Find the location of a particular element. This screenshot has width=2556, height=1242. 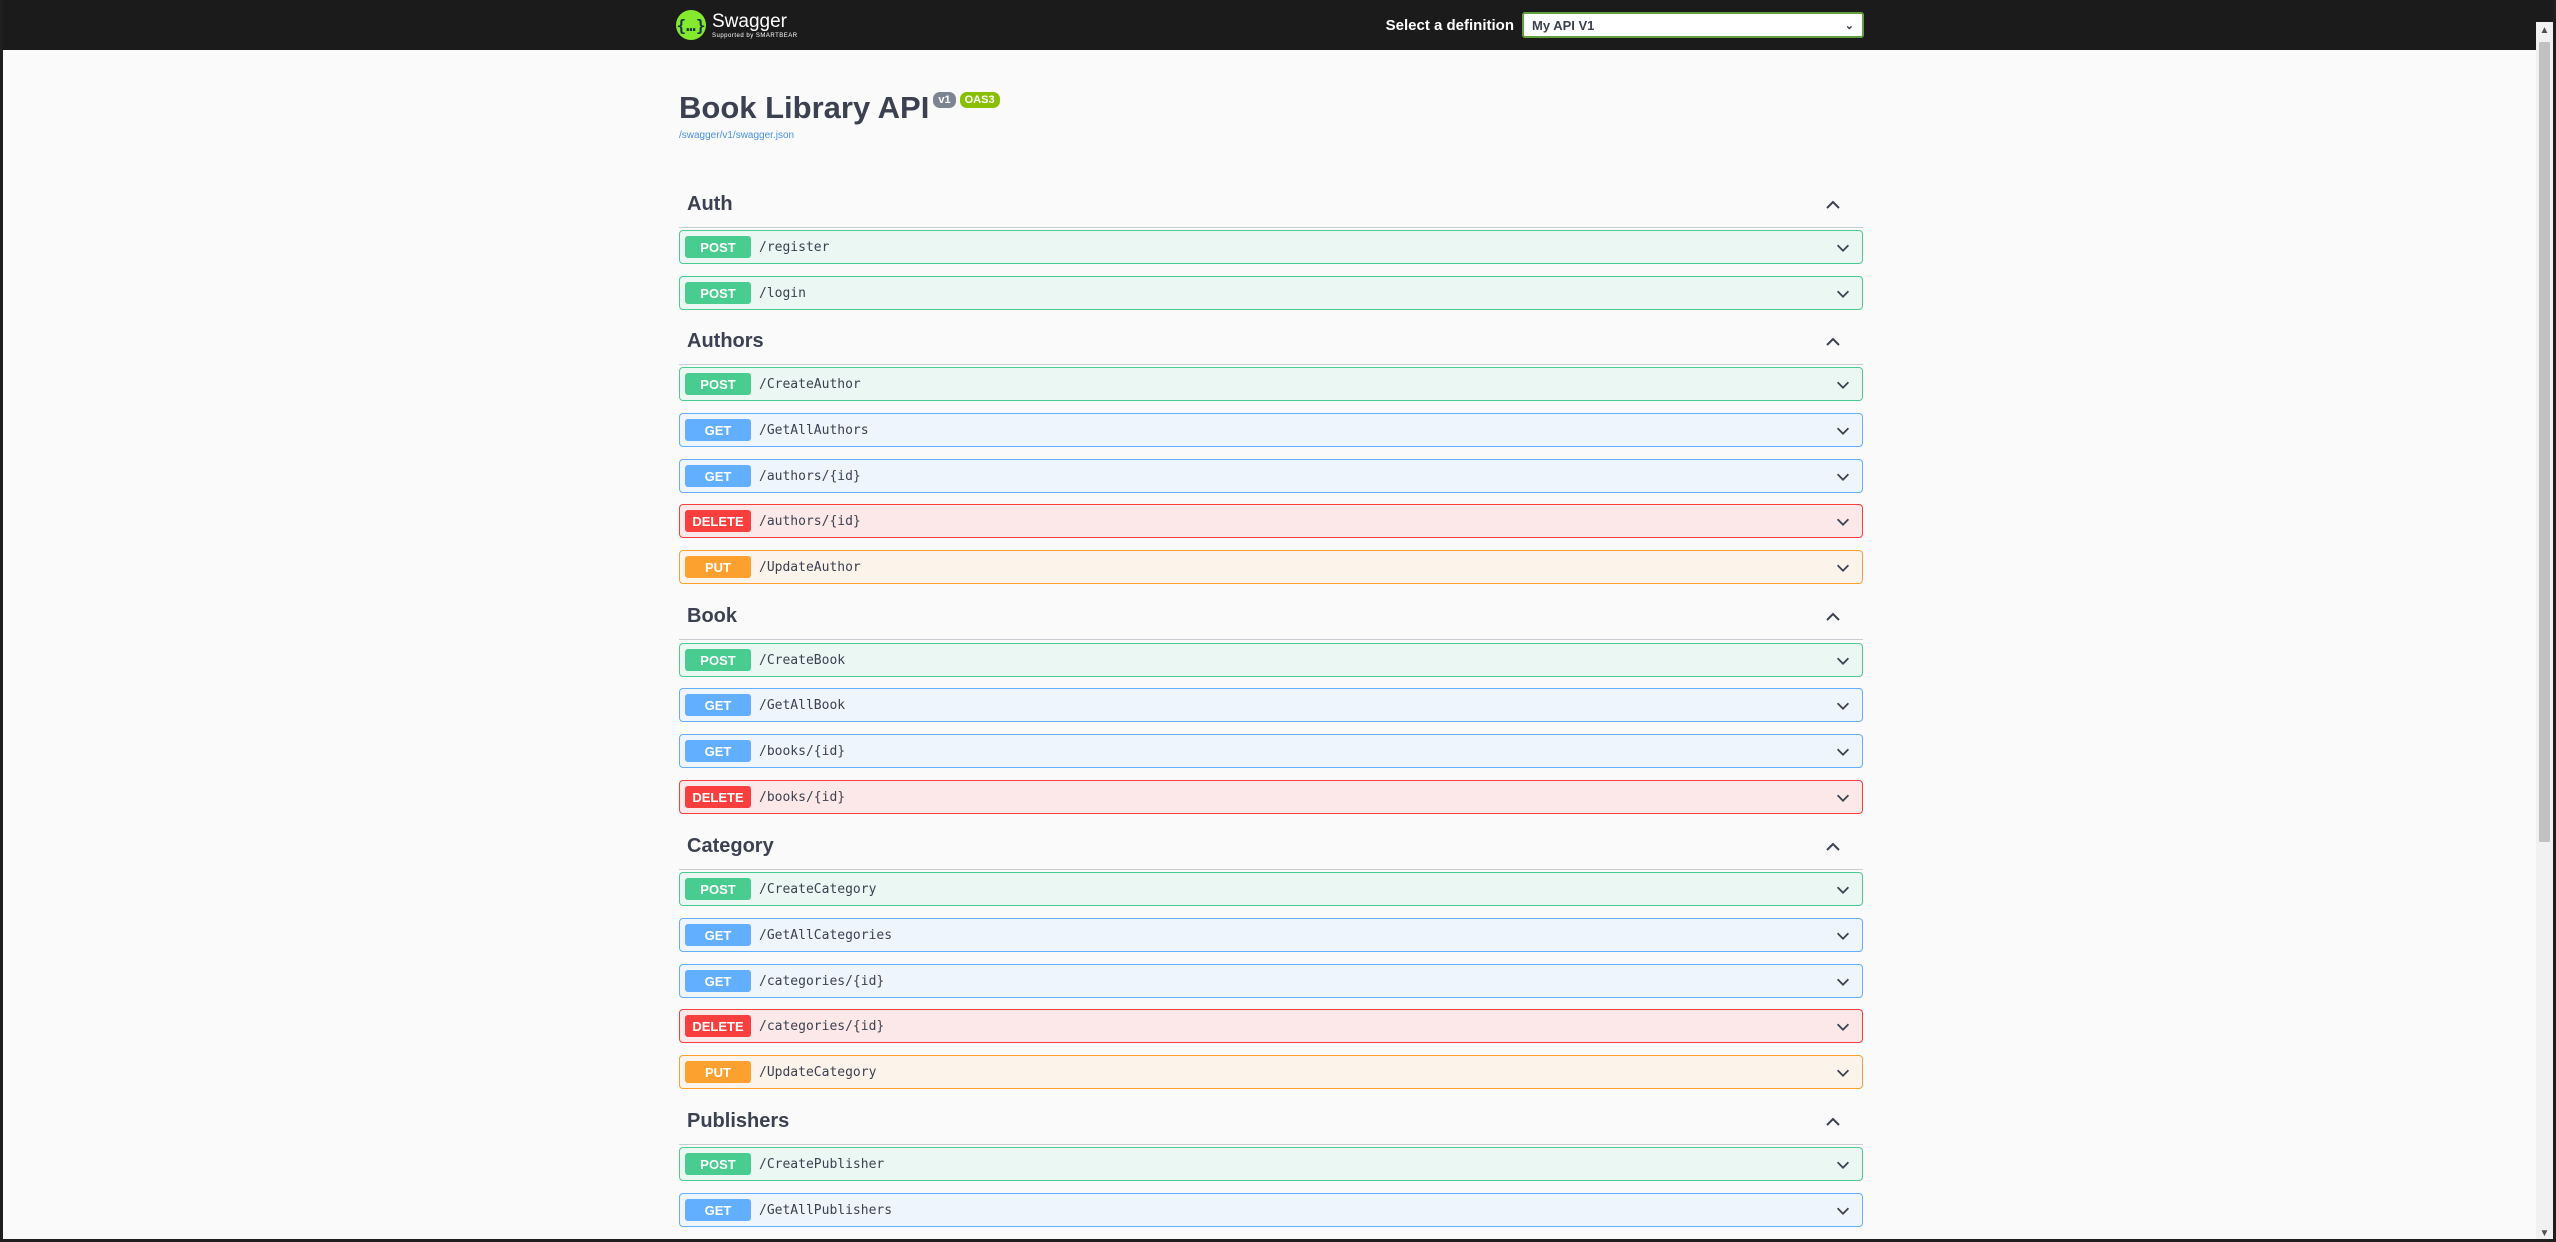

swagger-logo-icon: {…} is located at coordinates (691, 25).